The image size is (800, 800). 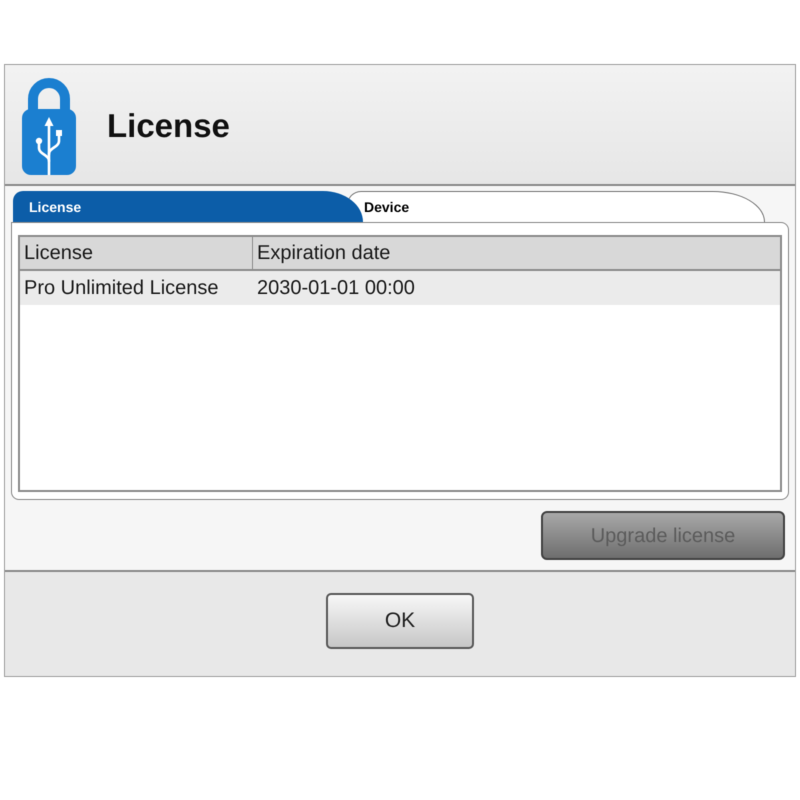 What do you see at coordinates (188, 206) in the screenshot?
I see `tab: License` at bounding box center [188, 206].